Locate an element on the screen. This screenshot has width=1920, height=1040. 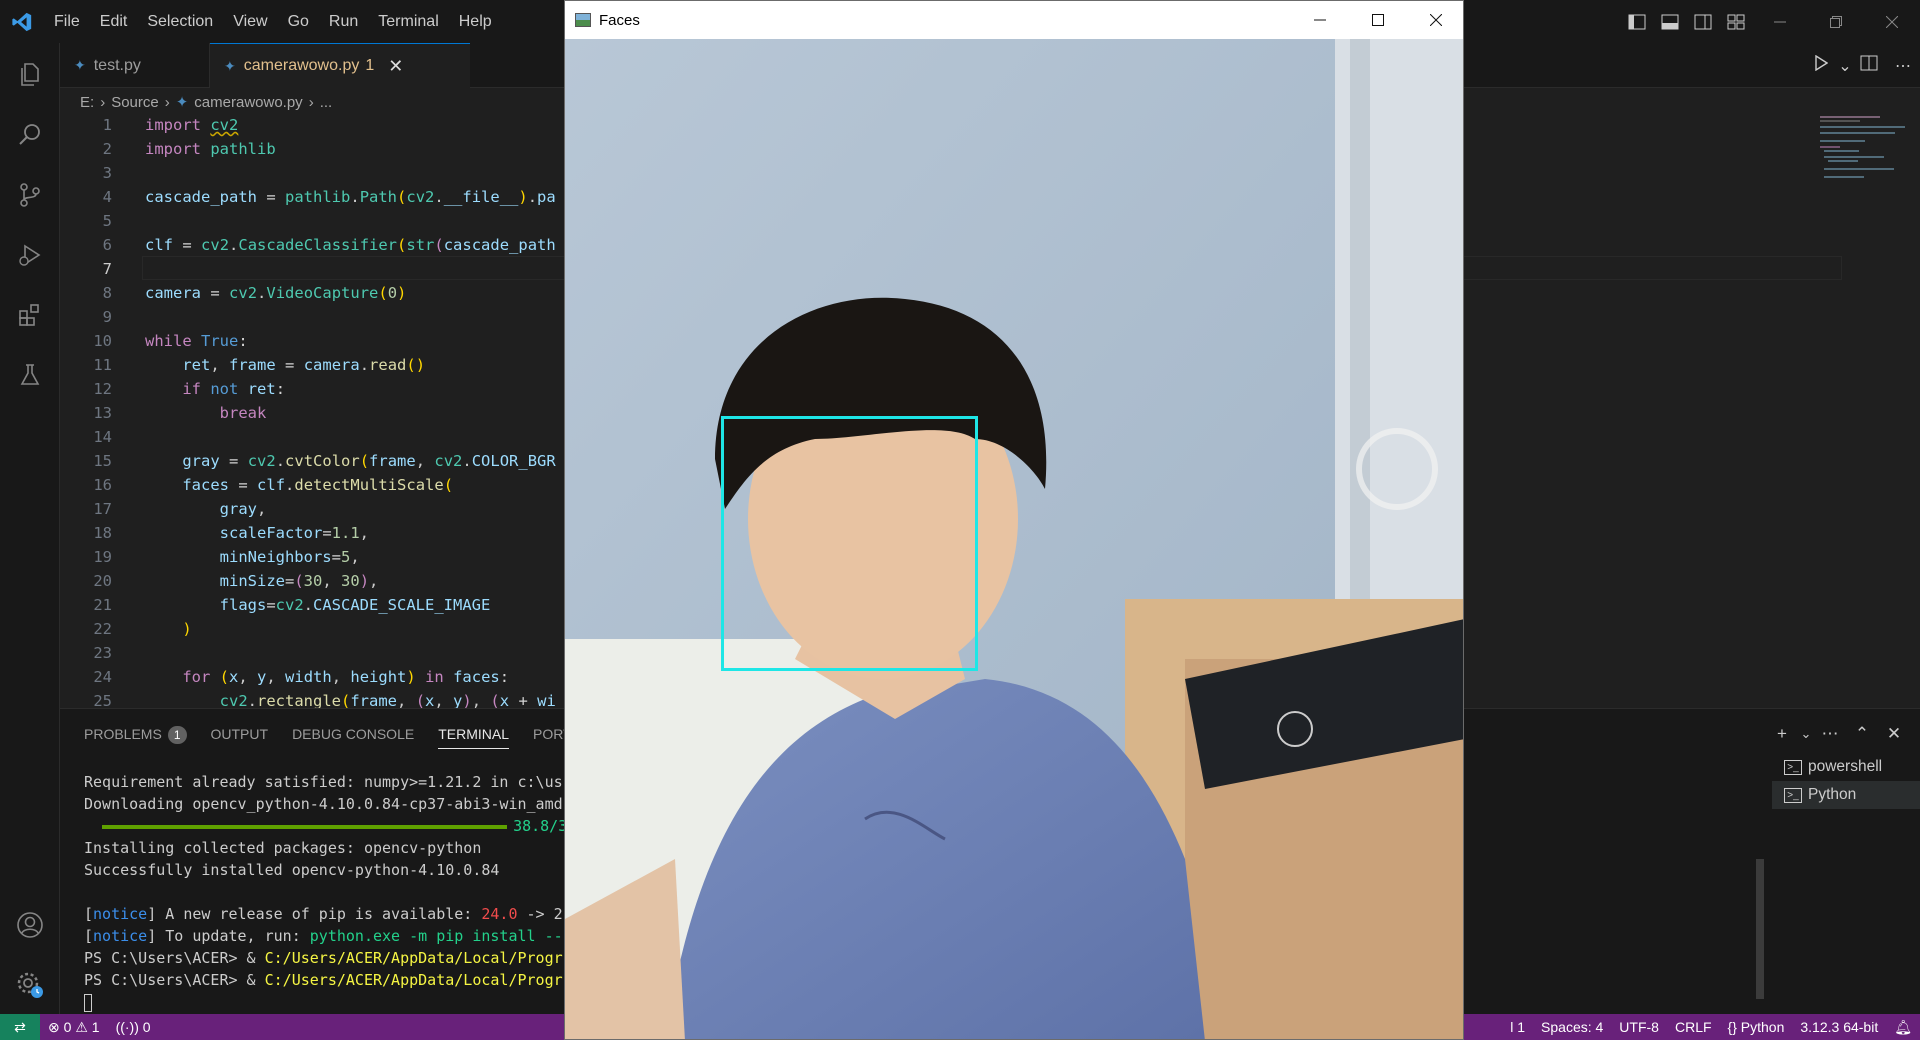
accounts-icon is located at coordinates (30, 925).